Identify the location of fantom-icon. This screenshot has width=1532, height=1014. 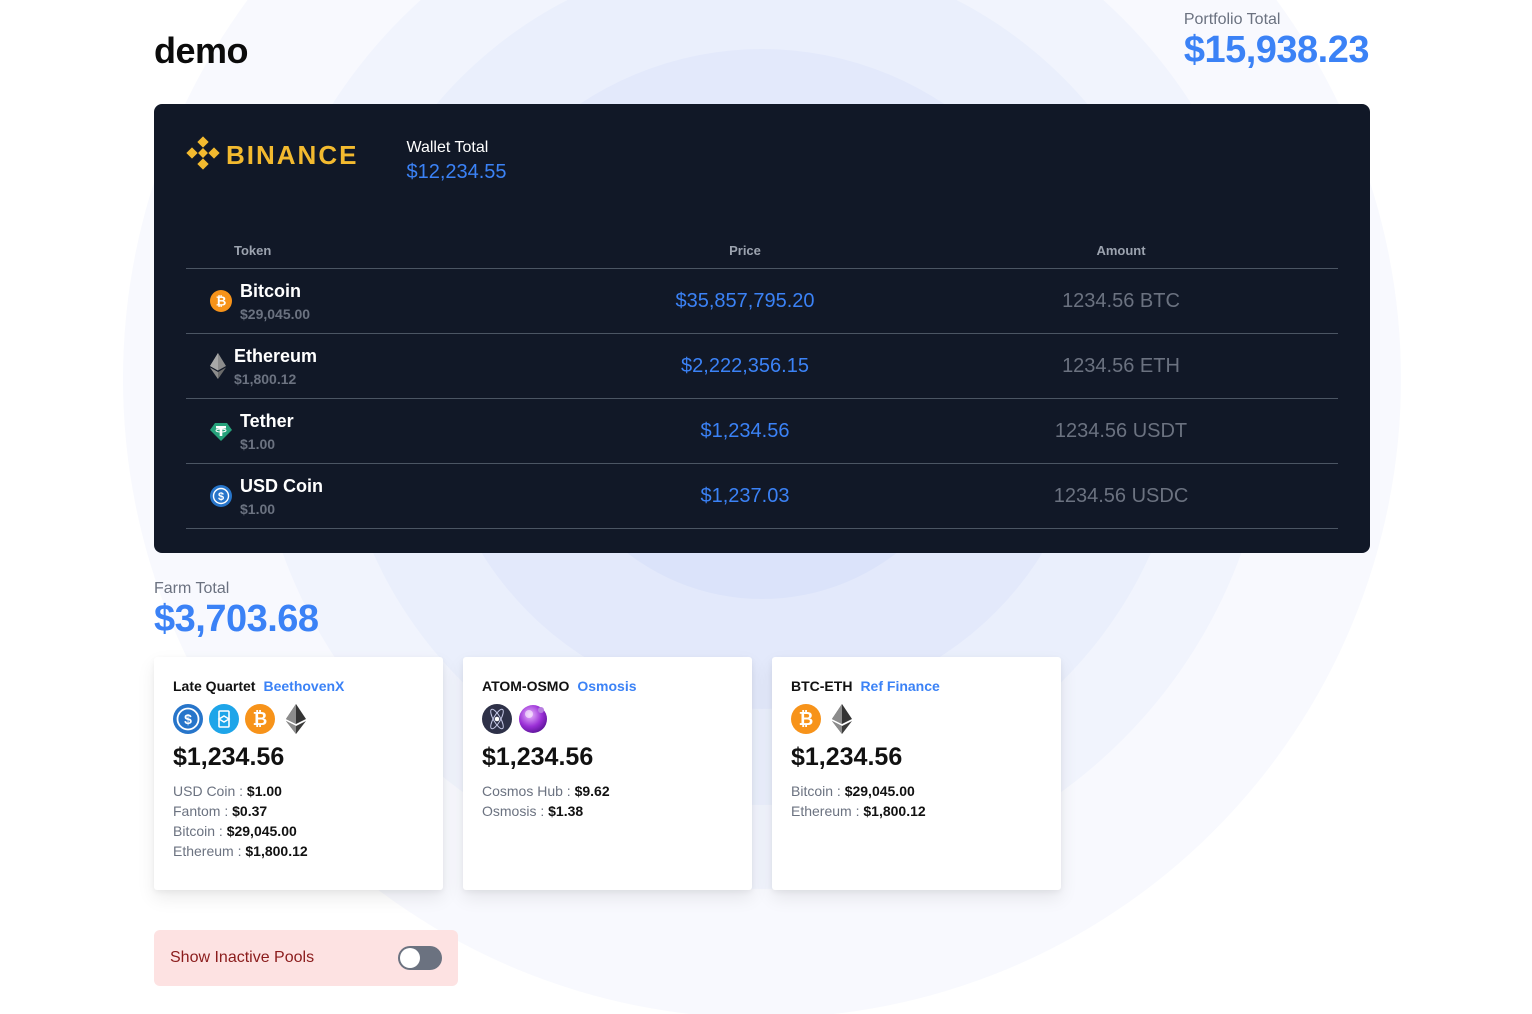
(224, 719).